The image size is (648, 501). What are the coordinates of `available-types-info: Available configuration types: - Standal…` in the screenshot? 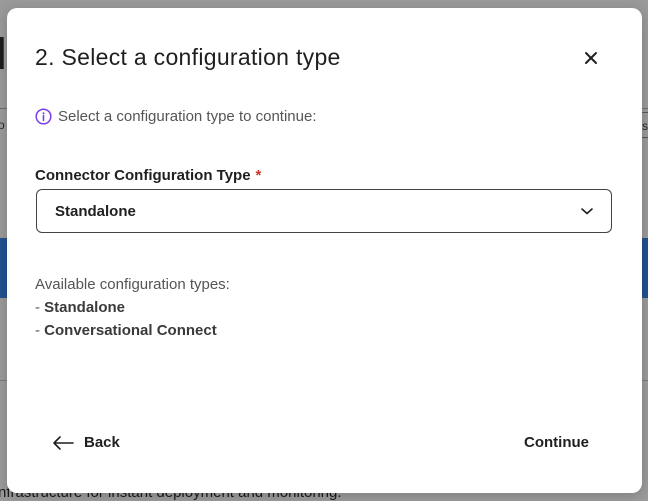 It's located at (132, 307).